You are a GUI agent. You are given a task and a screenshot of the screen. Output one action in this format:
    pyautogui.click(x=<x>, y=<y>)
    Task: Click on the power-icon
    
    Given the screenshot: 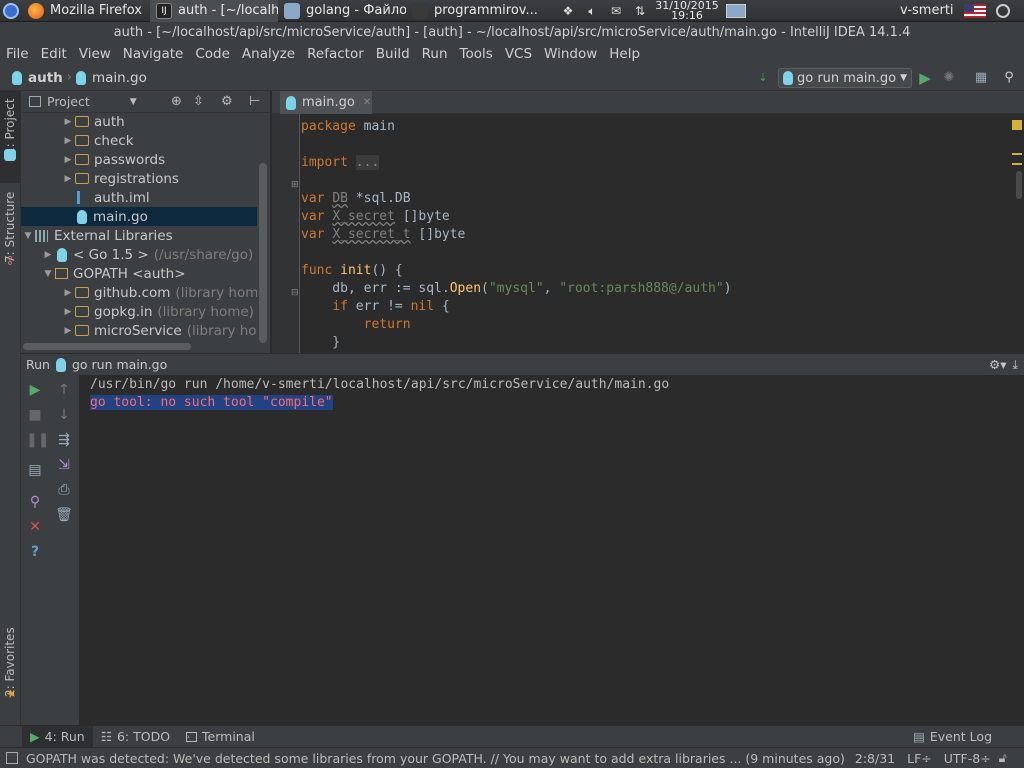 What is the action you would take?
    pyautogui.click(x=1002, y=10)
    